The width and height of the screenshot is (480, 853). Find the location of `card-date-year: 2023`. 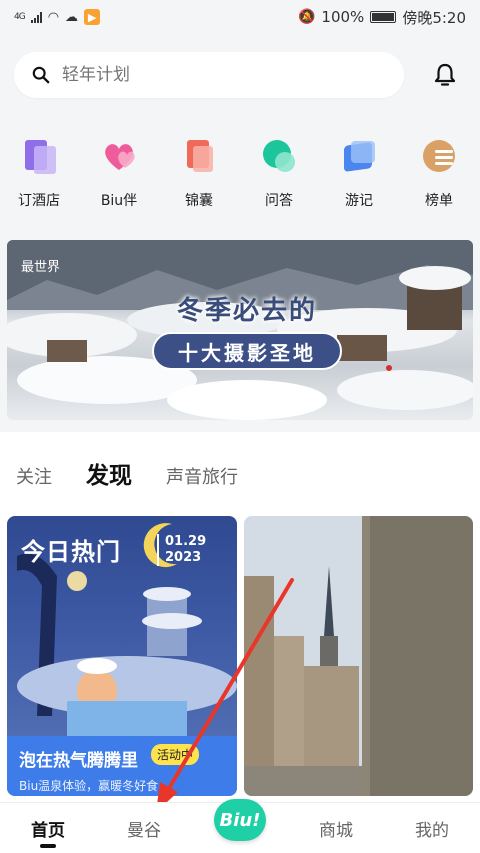

card-date-year: 2023 is located at coordinates (183, 557).